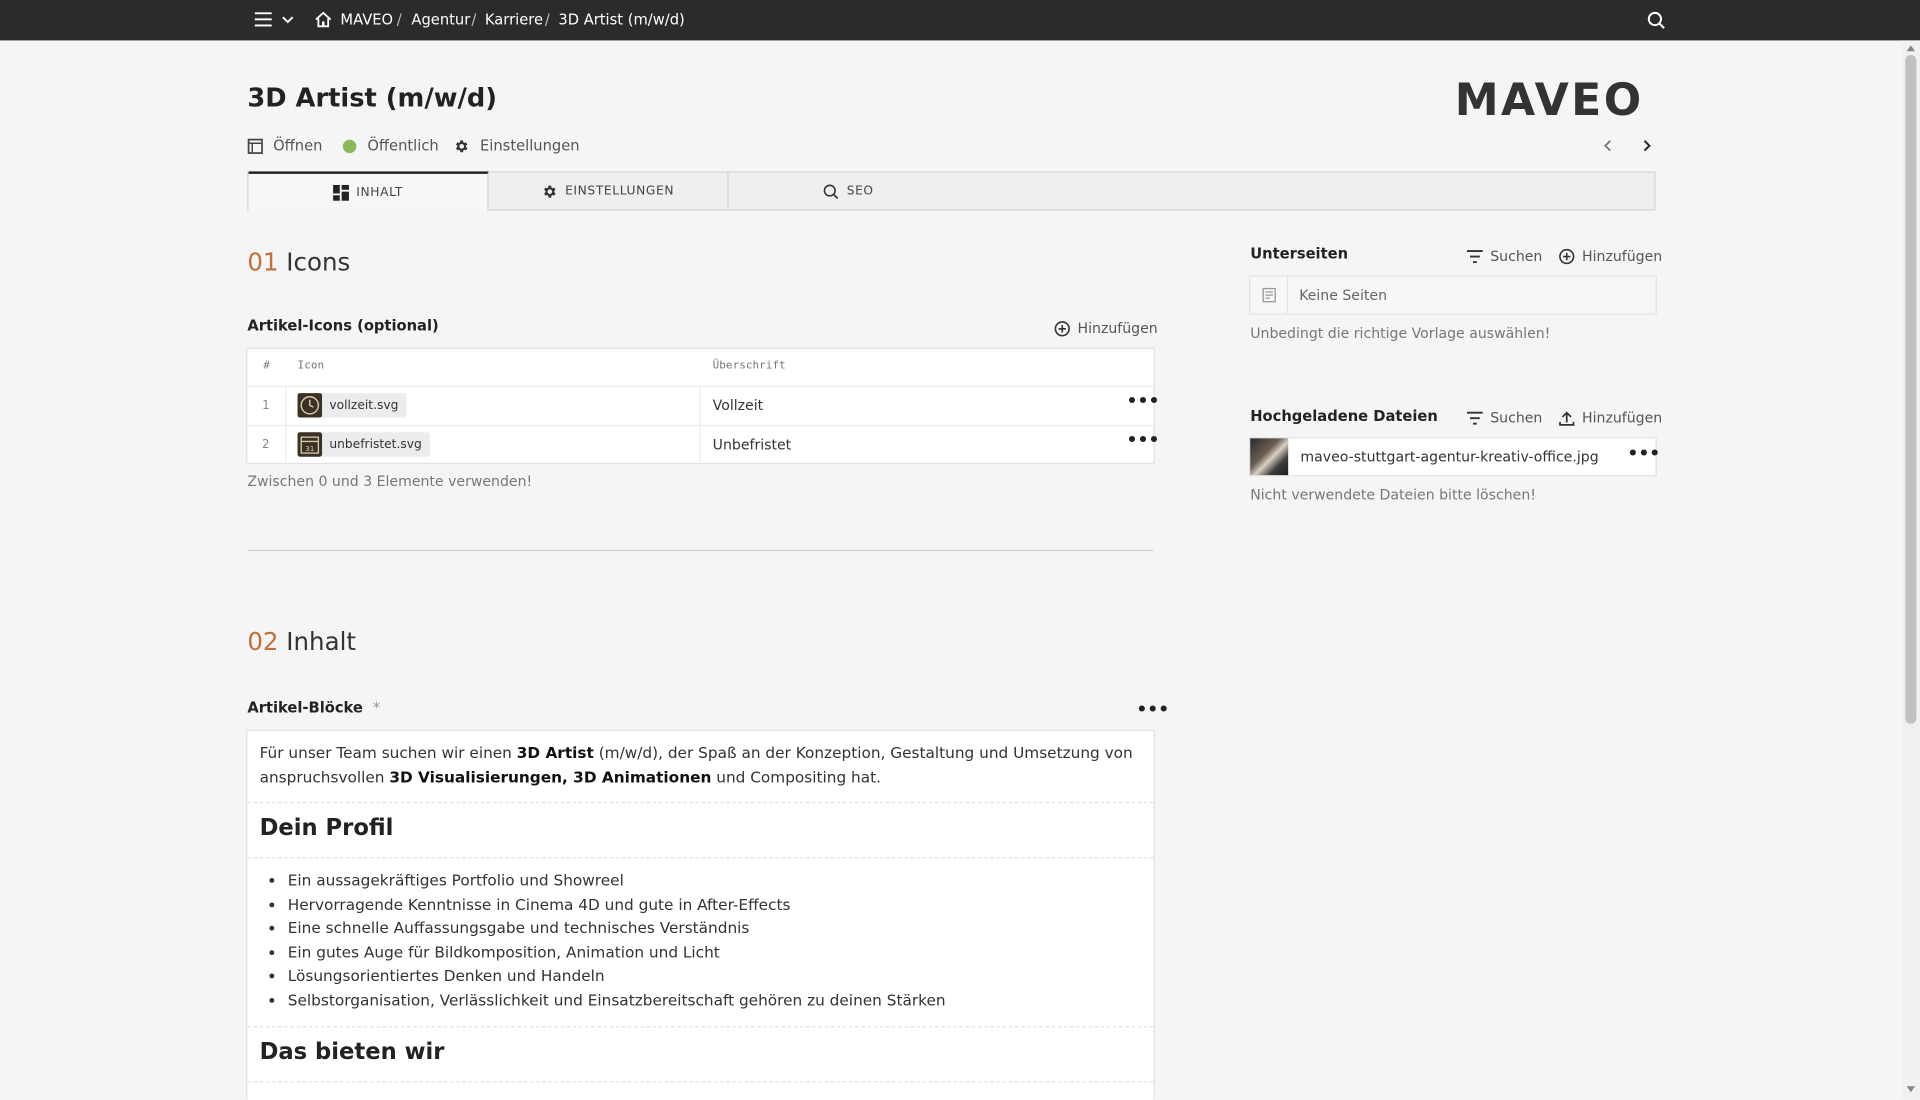  Describe the element at coordinates (440, 19) in the screenshot. I see `breadcrumb-item-agentur: Agentur` at that location.